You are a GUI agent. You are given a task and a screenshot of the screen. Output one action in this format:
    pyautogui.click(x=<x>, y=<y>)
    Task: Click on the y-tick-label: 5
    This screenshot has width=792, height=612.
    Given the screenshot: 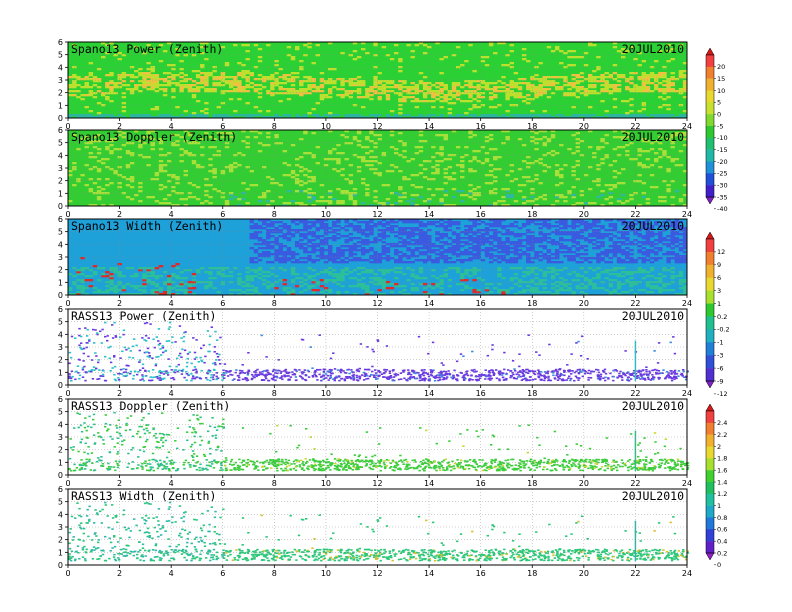 What is the action you would take?
    pyautogui.click(x=60, y=143)
    